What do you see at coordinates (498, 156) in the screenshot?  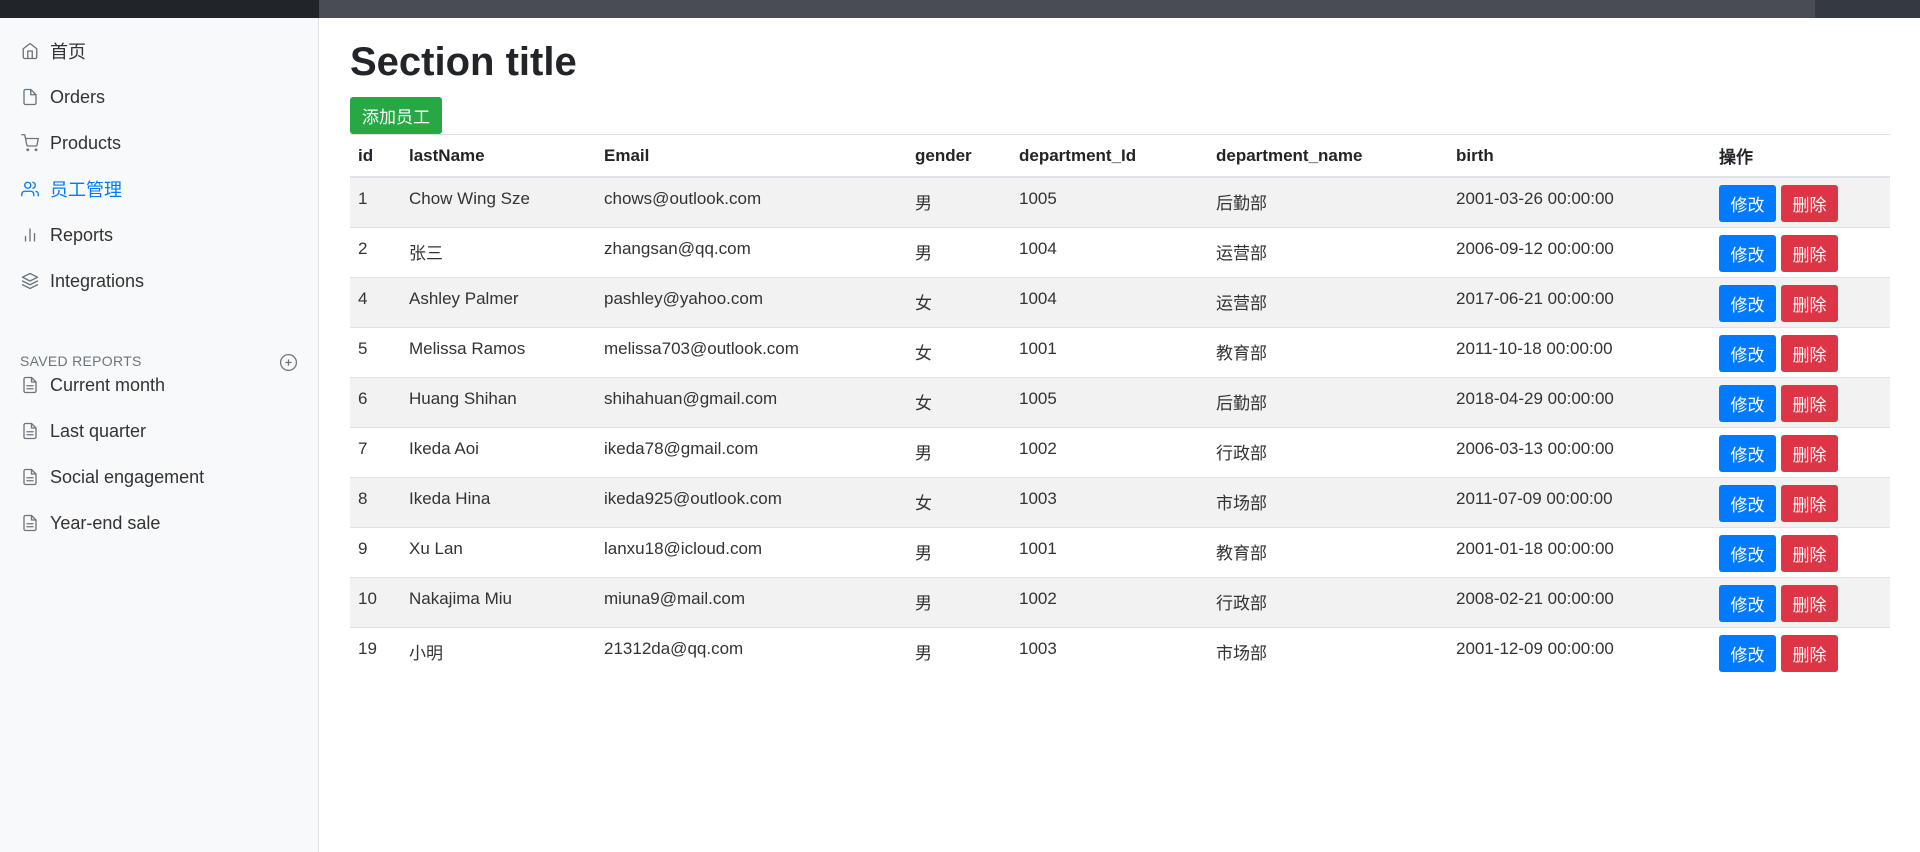 I see `column-header-lastname: lastName` at bounding box center [498, 156].